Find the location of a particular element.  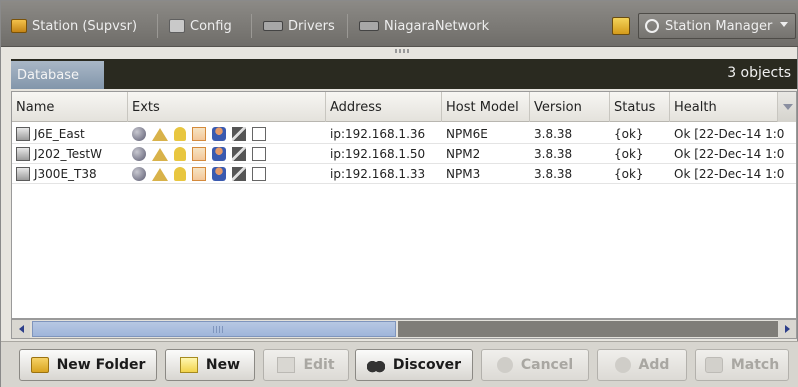

scroll-right-icon is located at coordinates (787, 329).